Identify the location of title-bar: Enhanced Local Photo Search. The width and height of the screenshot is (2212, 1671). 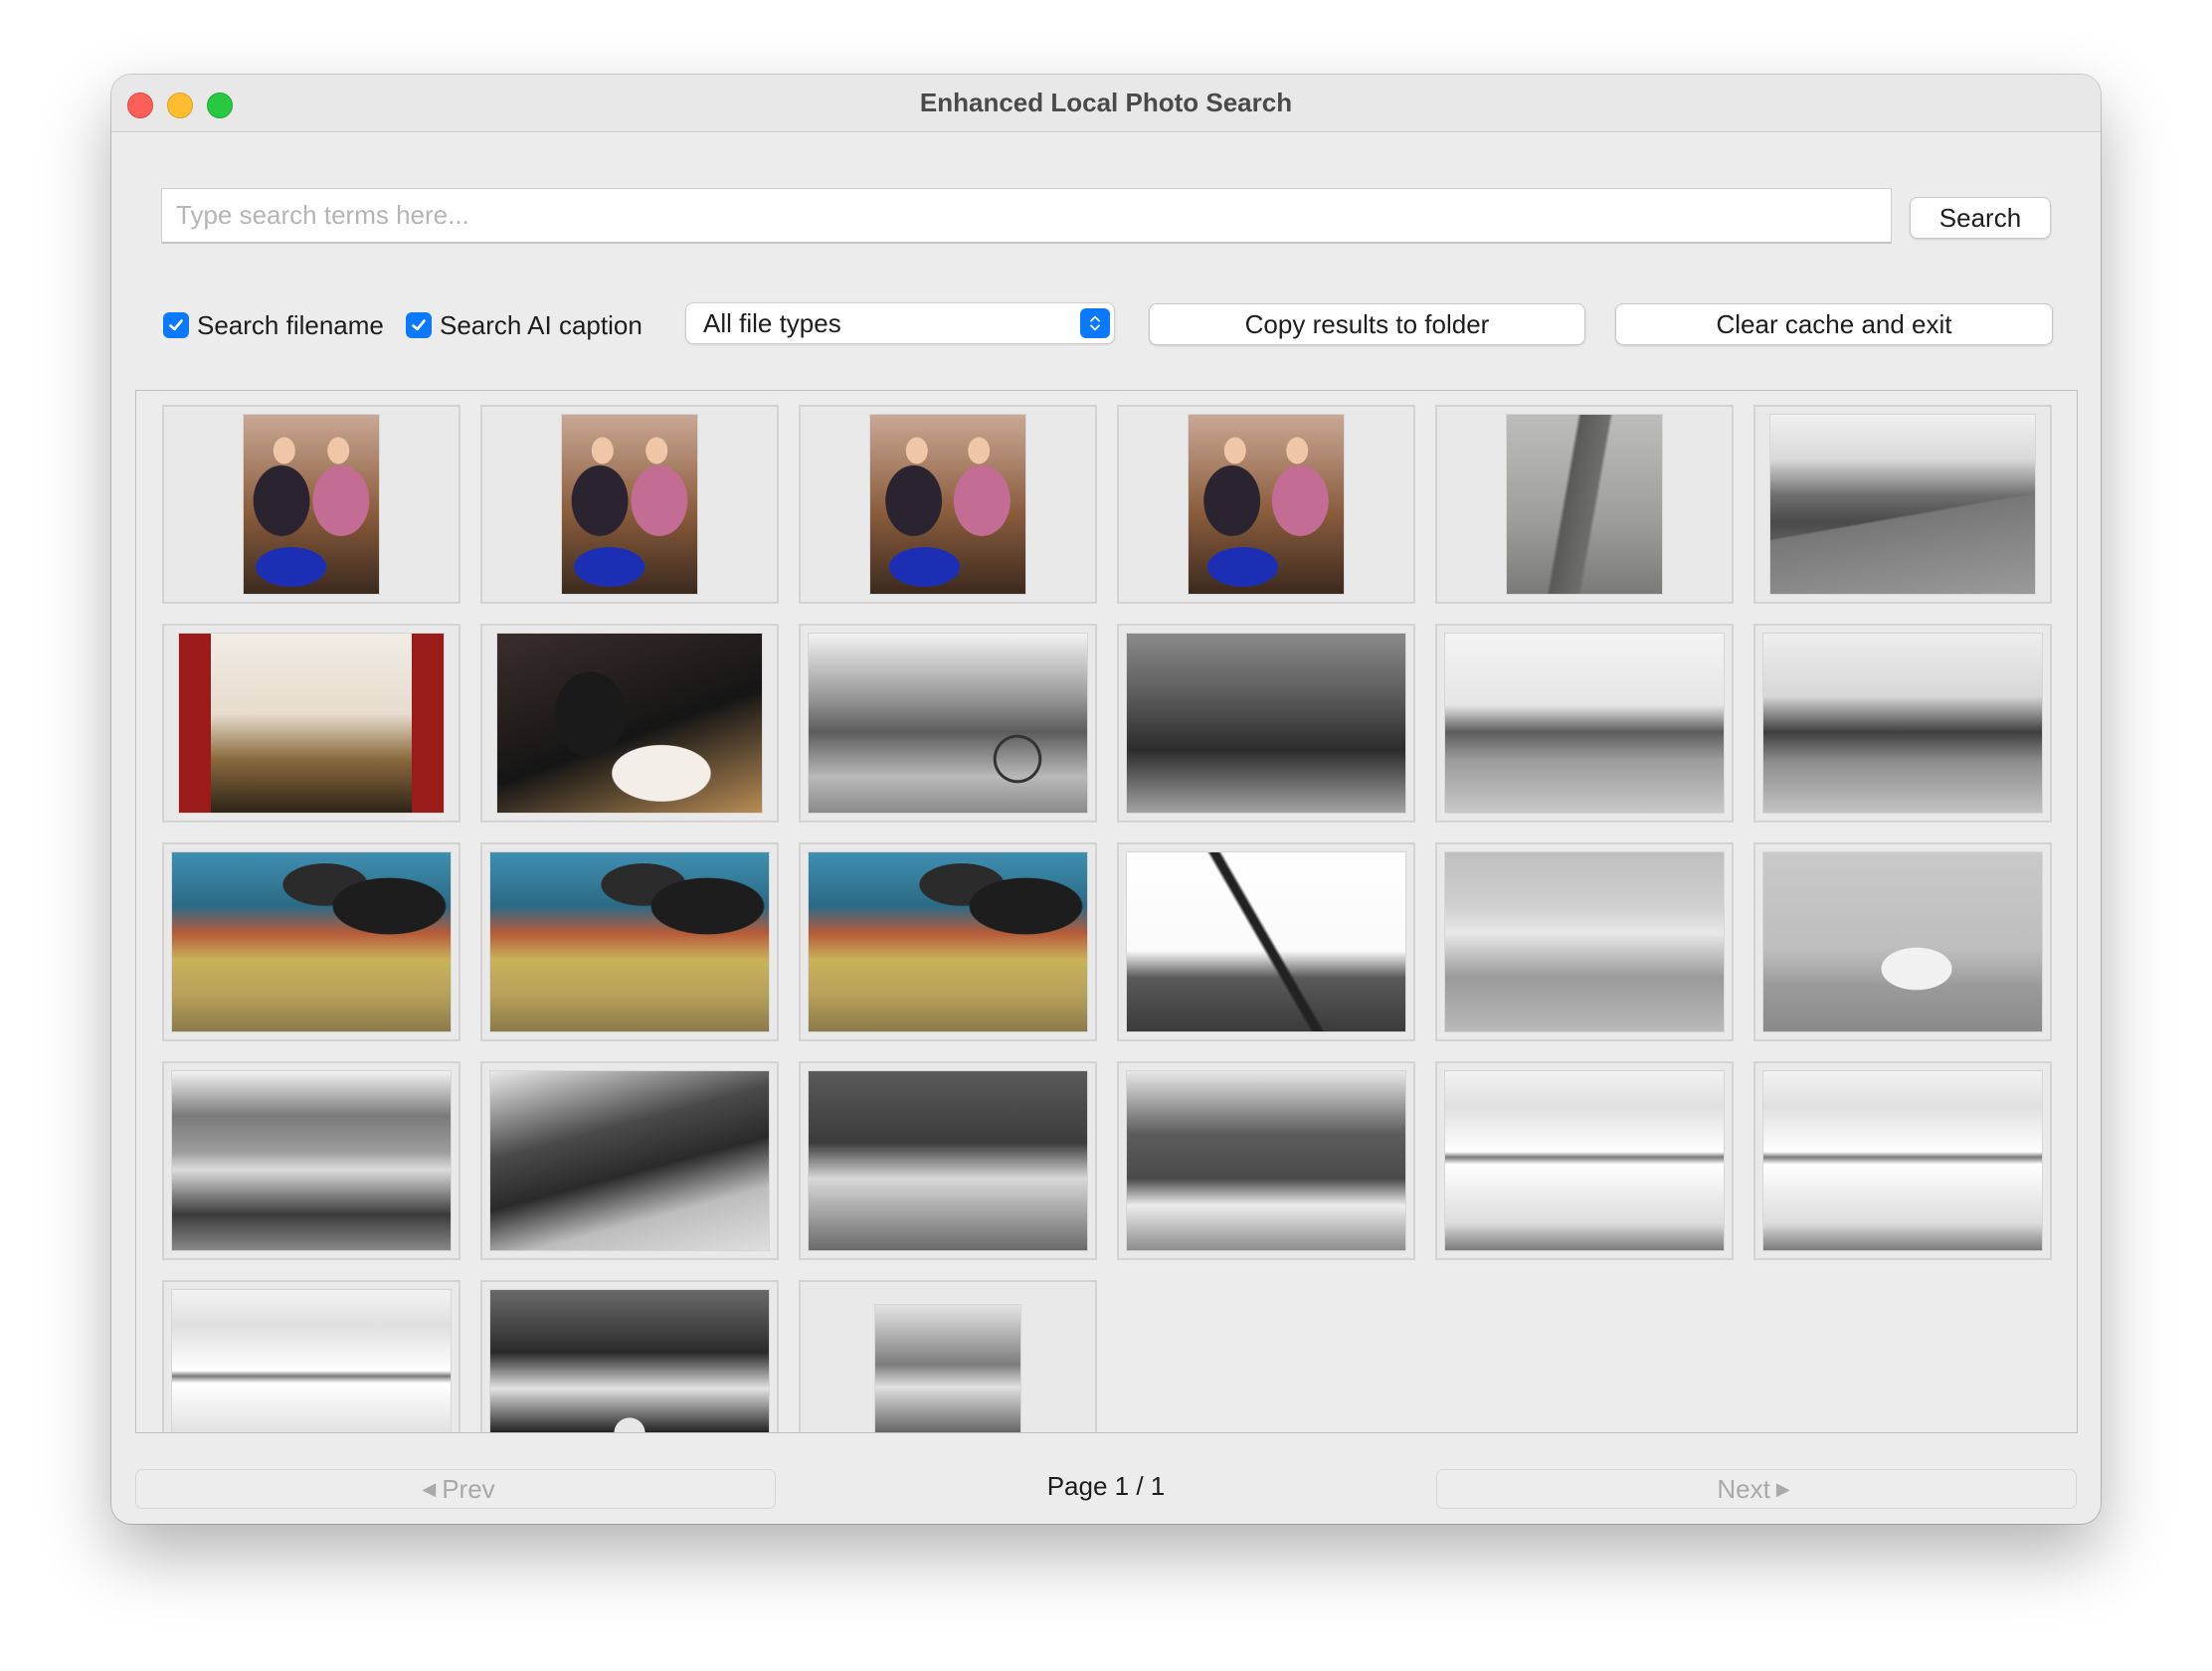
(1106, 103).